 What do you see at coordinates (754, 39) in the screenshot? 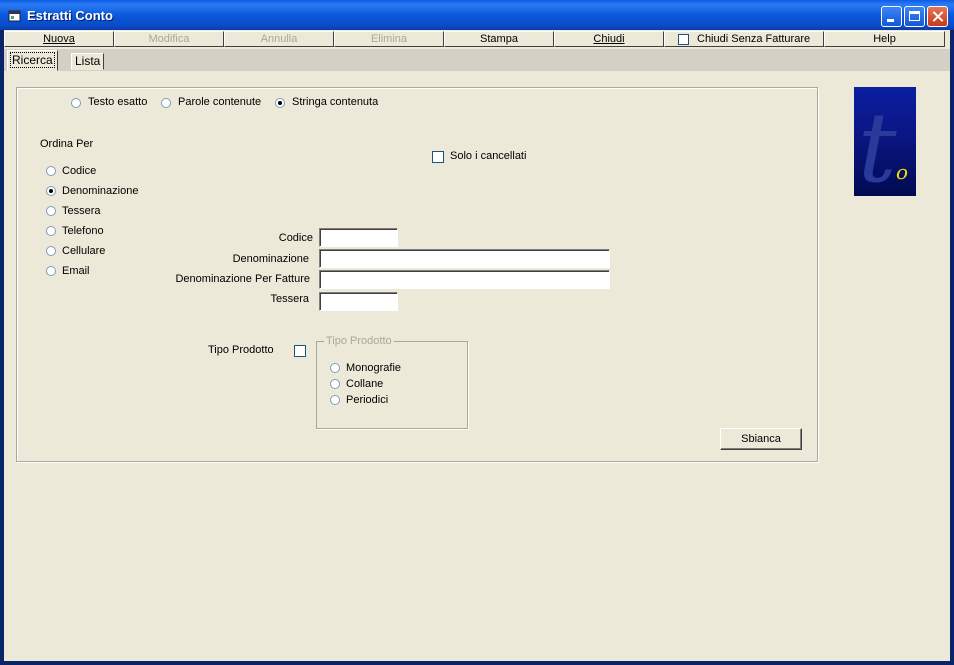
I see `chiudi-senza-fatturare-label: Chiudi Senza Fatturare` at bounding box center [754, 39].